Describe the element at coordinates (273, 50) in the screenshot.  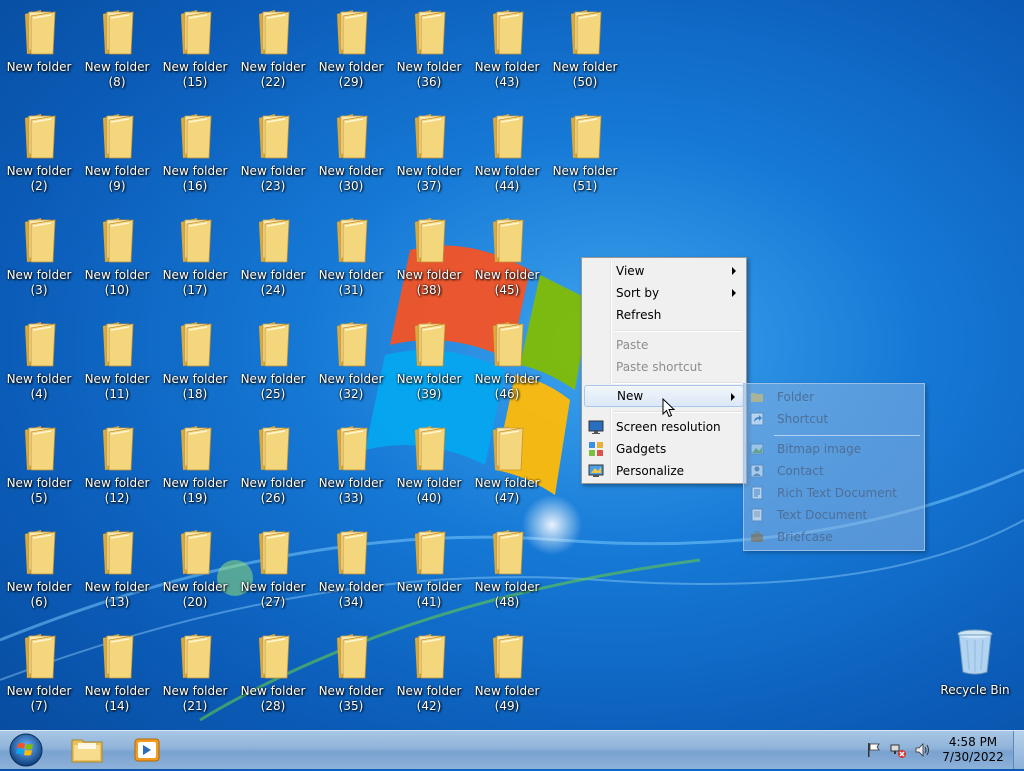
I see `desktop-folder-item: New folder (22)` at that location.